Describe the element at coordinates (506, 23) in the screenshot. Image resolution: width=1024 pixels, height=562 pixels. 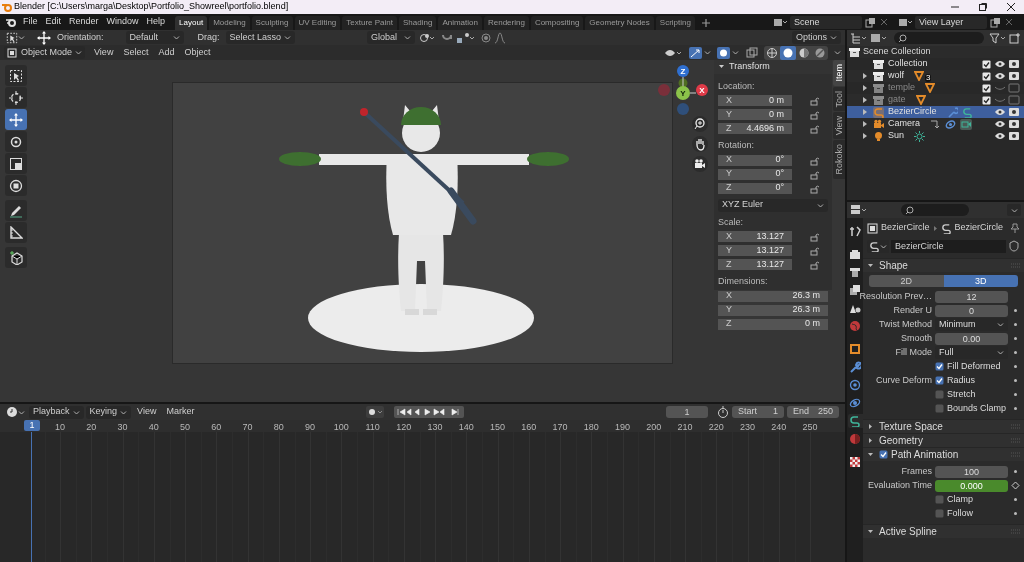
I see `workspace-tab: Rendering` at that location.